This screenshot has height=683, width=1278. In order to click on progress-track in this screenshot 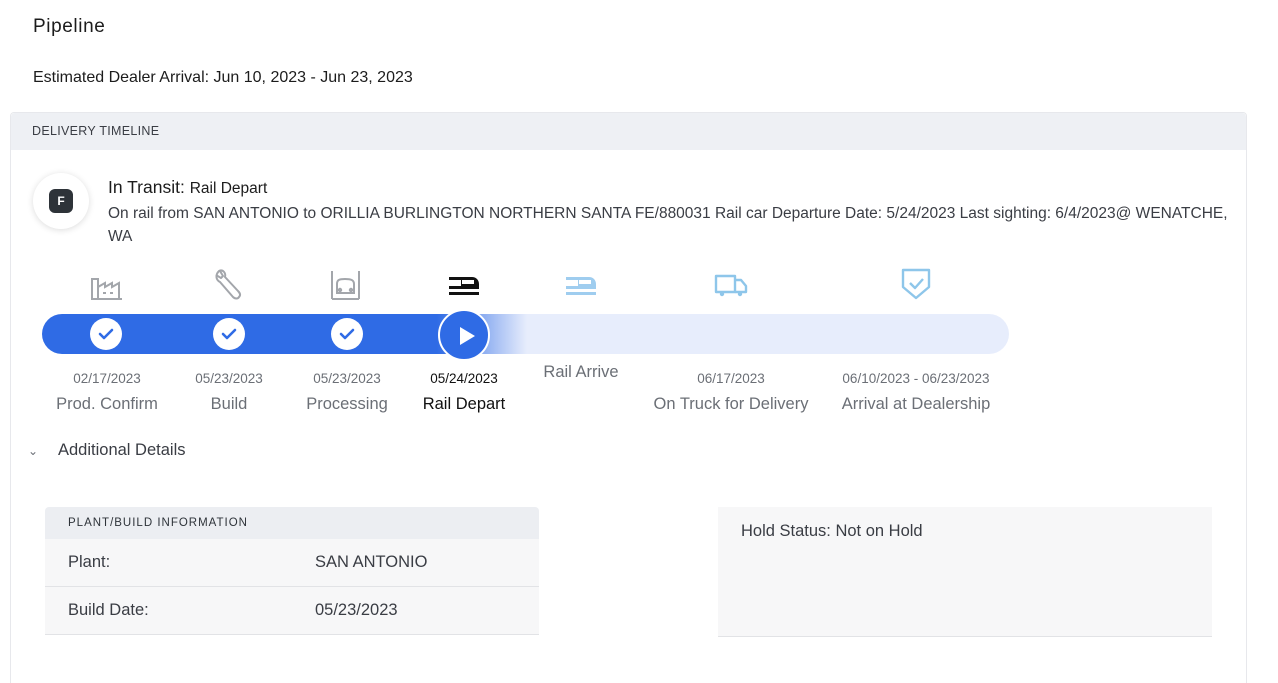, I will do `click(525, 334)`.